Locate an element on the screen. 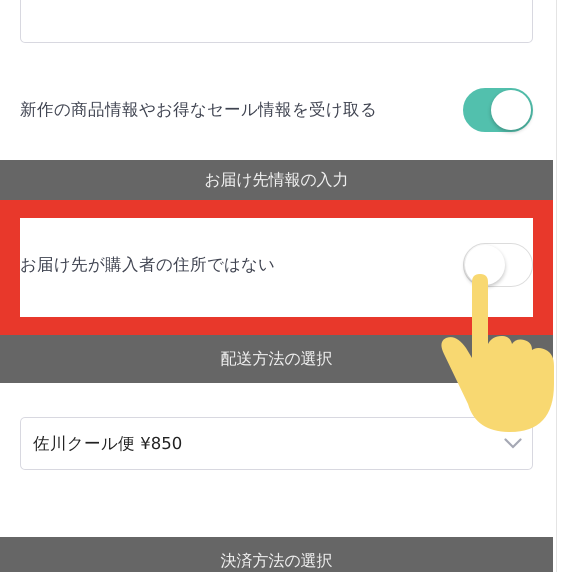  chevron-down-icon is located at coordinates (513, 443).